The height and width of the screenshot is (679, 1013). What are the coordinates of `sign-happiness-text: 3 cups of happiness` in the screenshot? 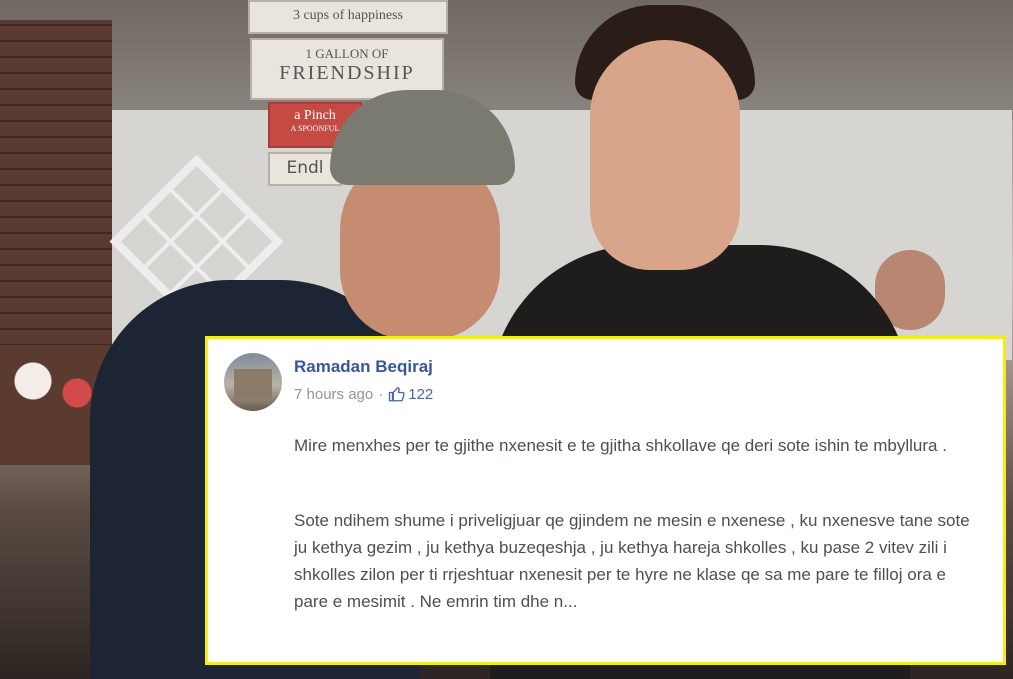 It's located at (348, 15).